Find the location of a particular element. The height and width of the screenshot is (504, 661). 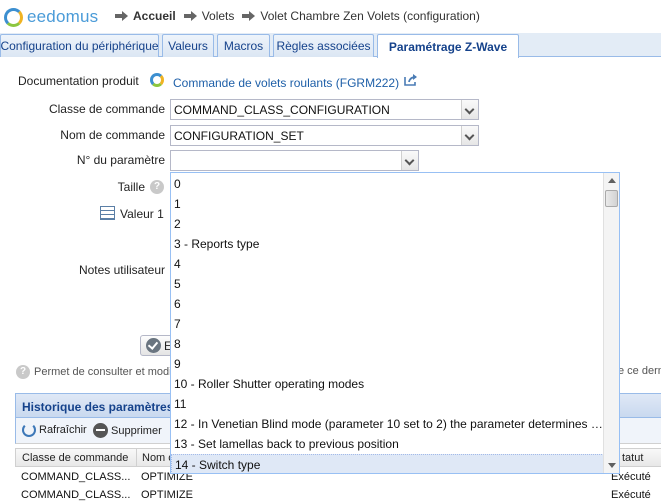

logo-text: eedomus is located at coordinates (63, 16).